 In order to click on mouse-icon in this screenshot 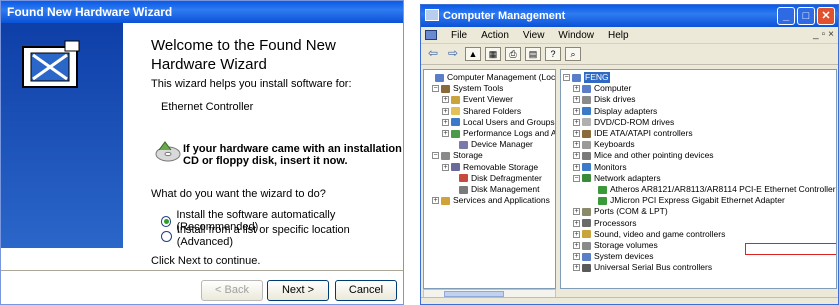, I will do `click(586, 155)`.